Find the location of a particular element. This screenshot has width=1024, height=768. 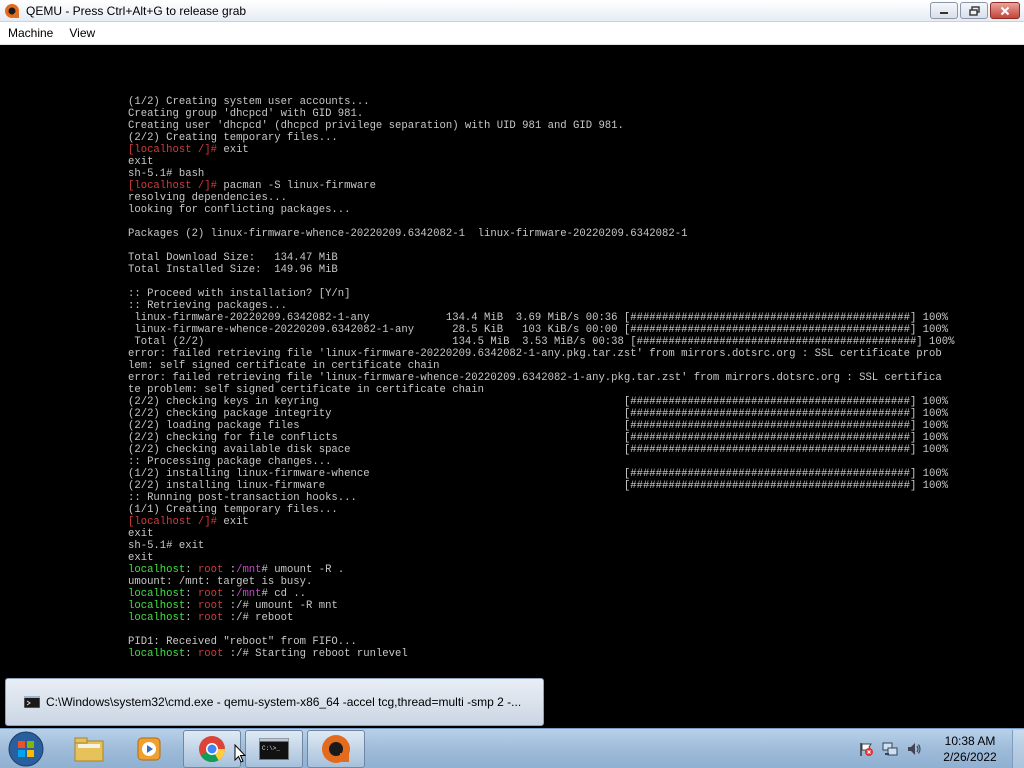

volume-icon is located at coordinates (914, 749).